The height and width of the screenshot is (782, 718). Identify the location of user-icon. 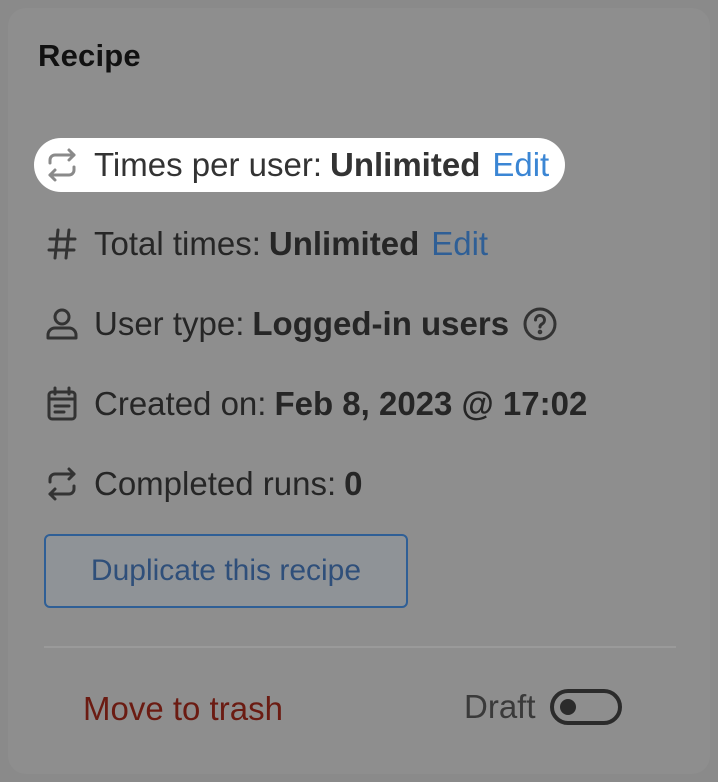
(62, 324).